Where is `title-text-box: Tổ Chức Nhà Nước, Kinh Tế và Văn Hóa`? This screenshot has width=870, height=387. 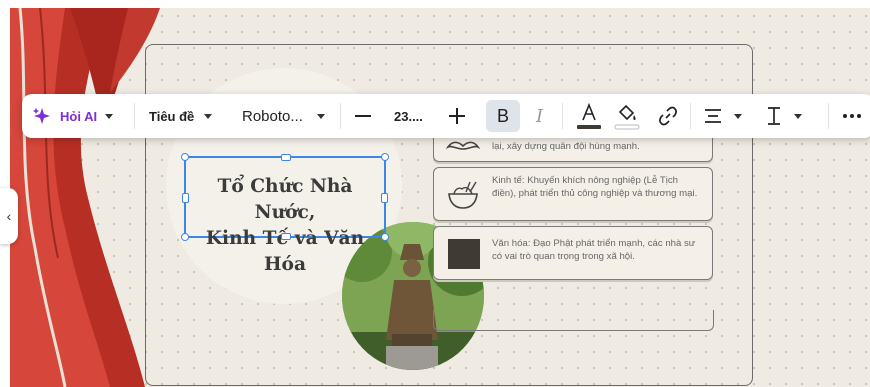 title-text-box: Tổ Chức Nhà Nước, Kinh Tế và Văn Hóa is located at coordinates (285, 214).